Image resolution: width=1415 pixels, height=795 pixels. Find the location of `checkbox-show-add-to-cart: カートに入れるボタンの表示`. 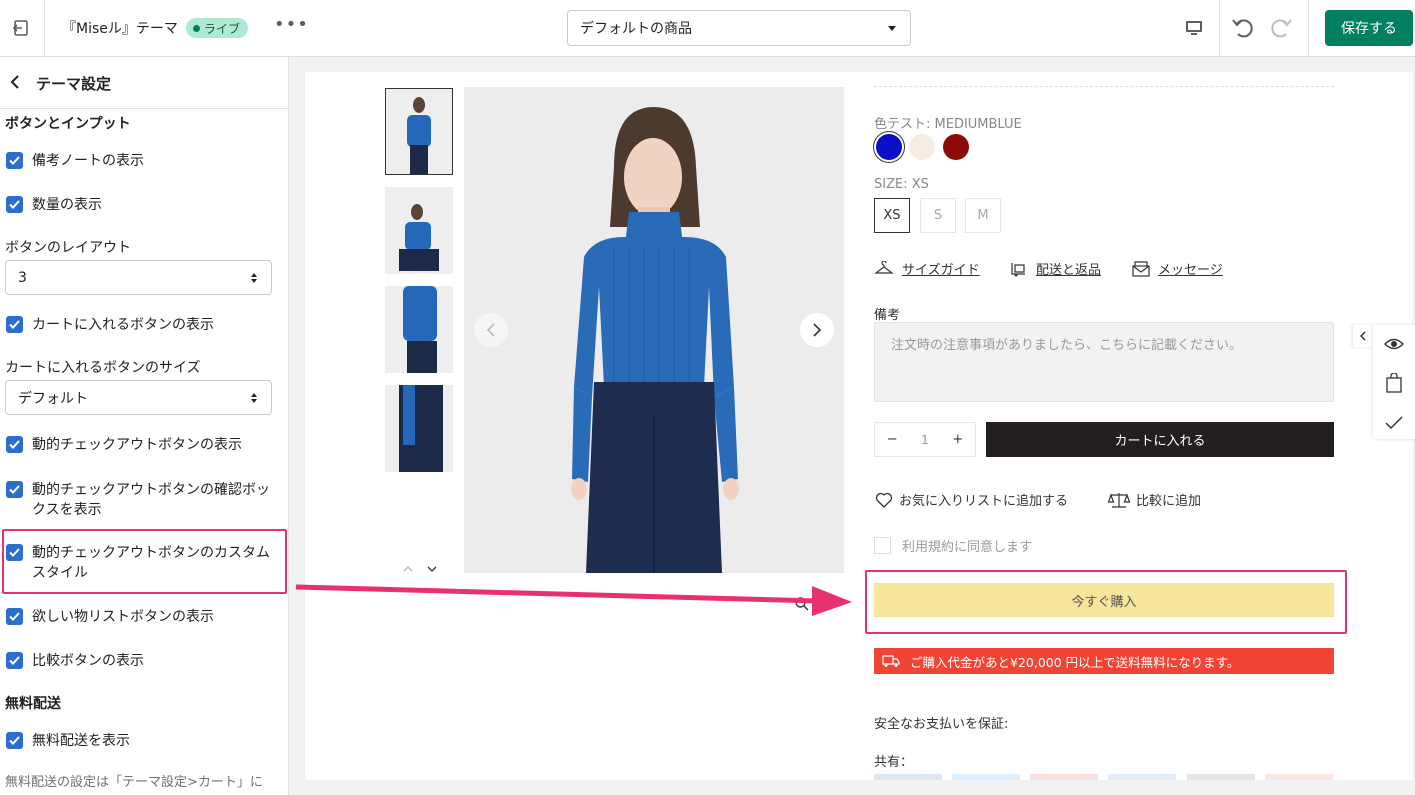

checkbox-show-add-to-cart: カートに入れるボタンの表示 is located at coordinates (143, 325).